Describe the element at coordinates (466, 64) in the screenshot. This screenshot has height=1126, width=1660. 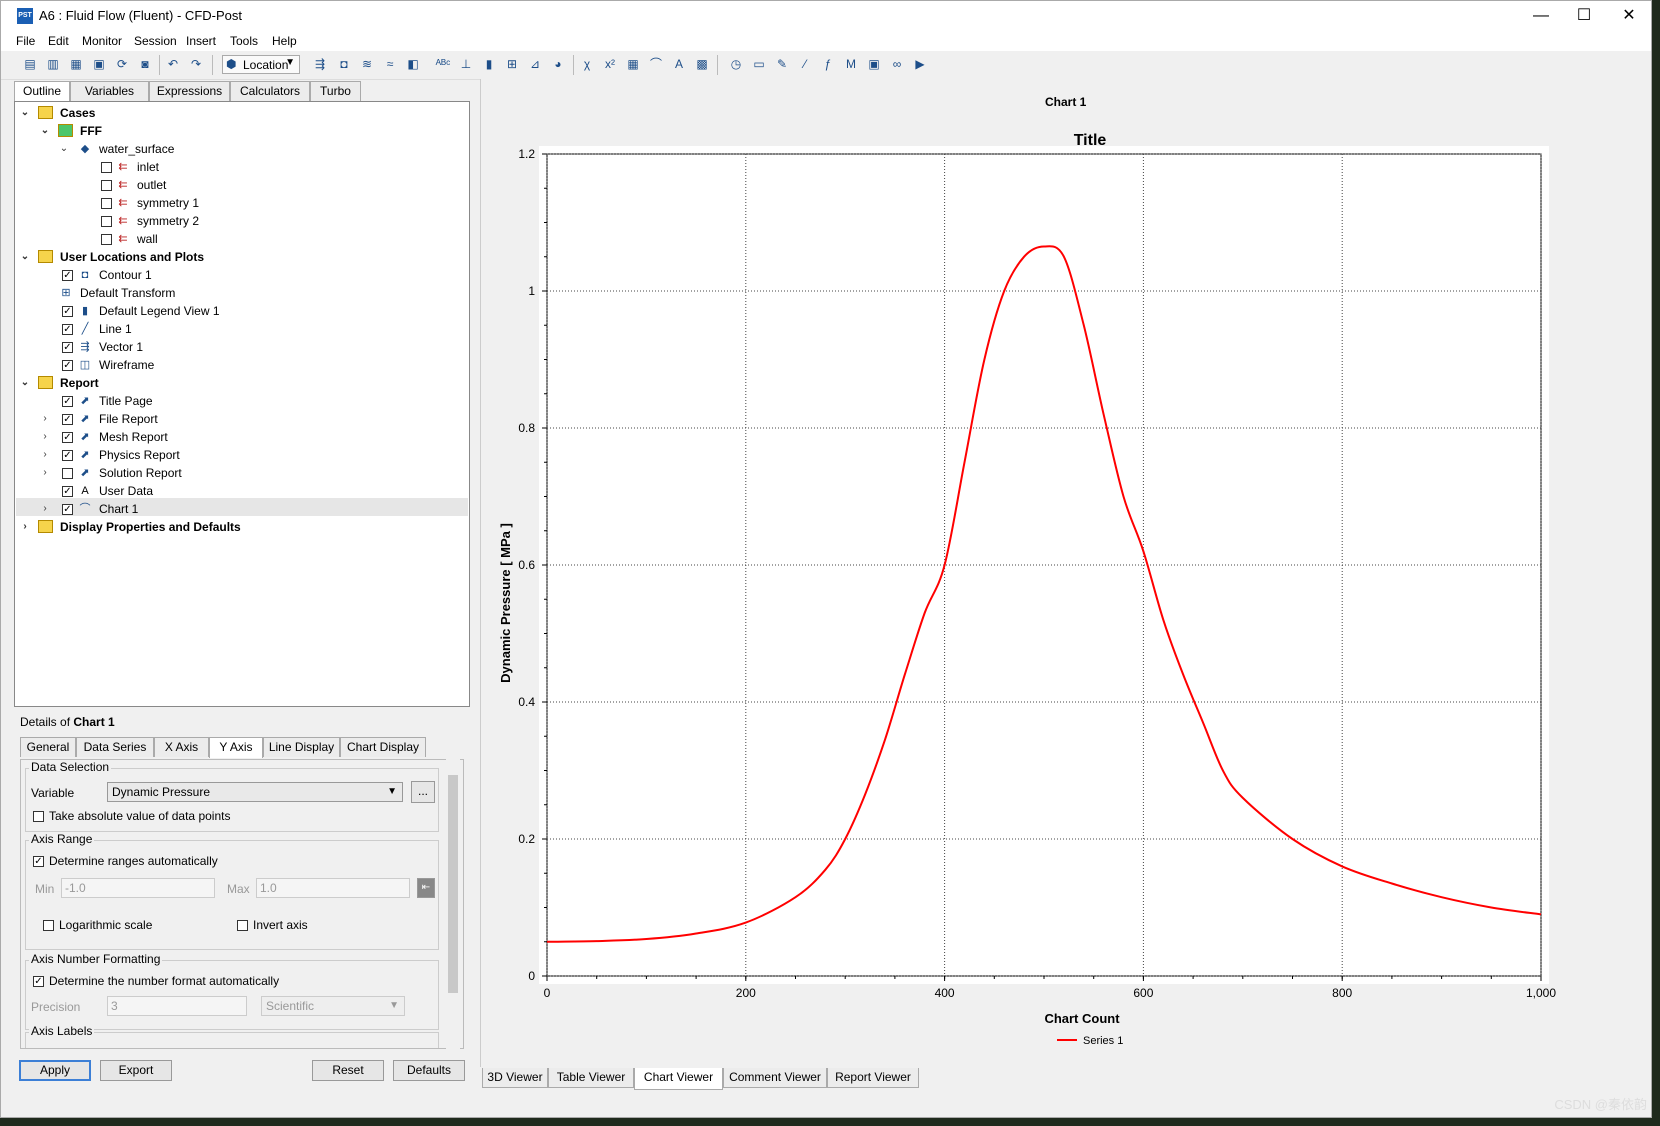
I see `coordinate-frame-icon: ⊥` at that location.